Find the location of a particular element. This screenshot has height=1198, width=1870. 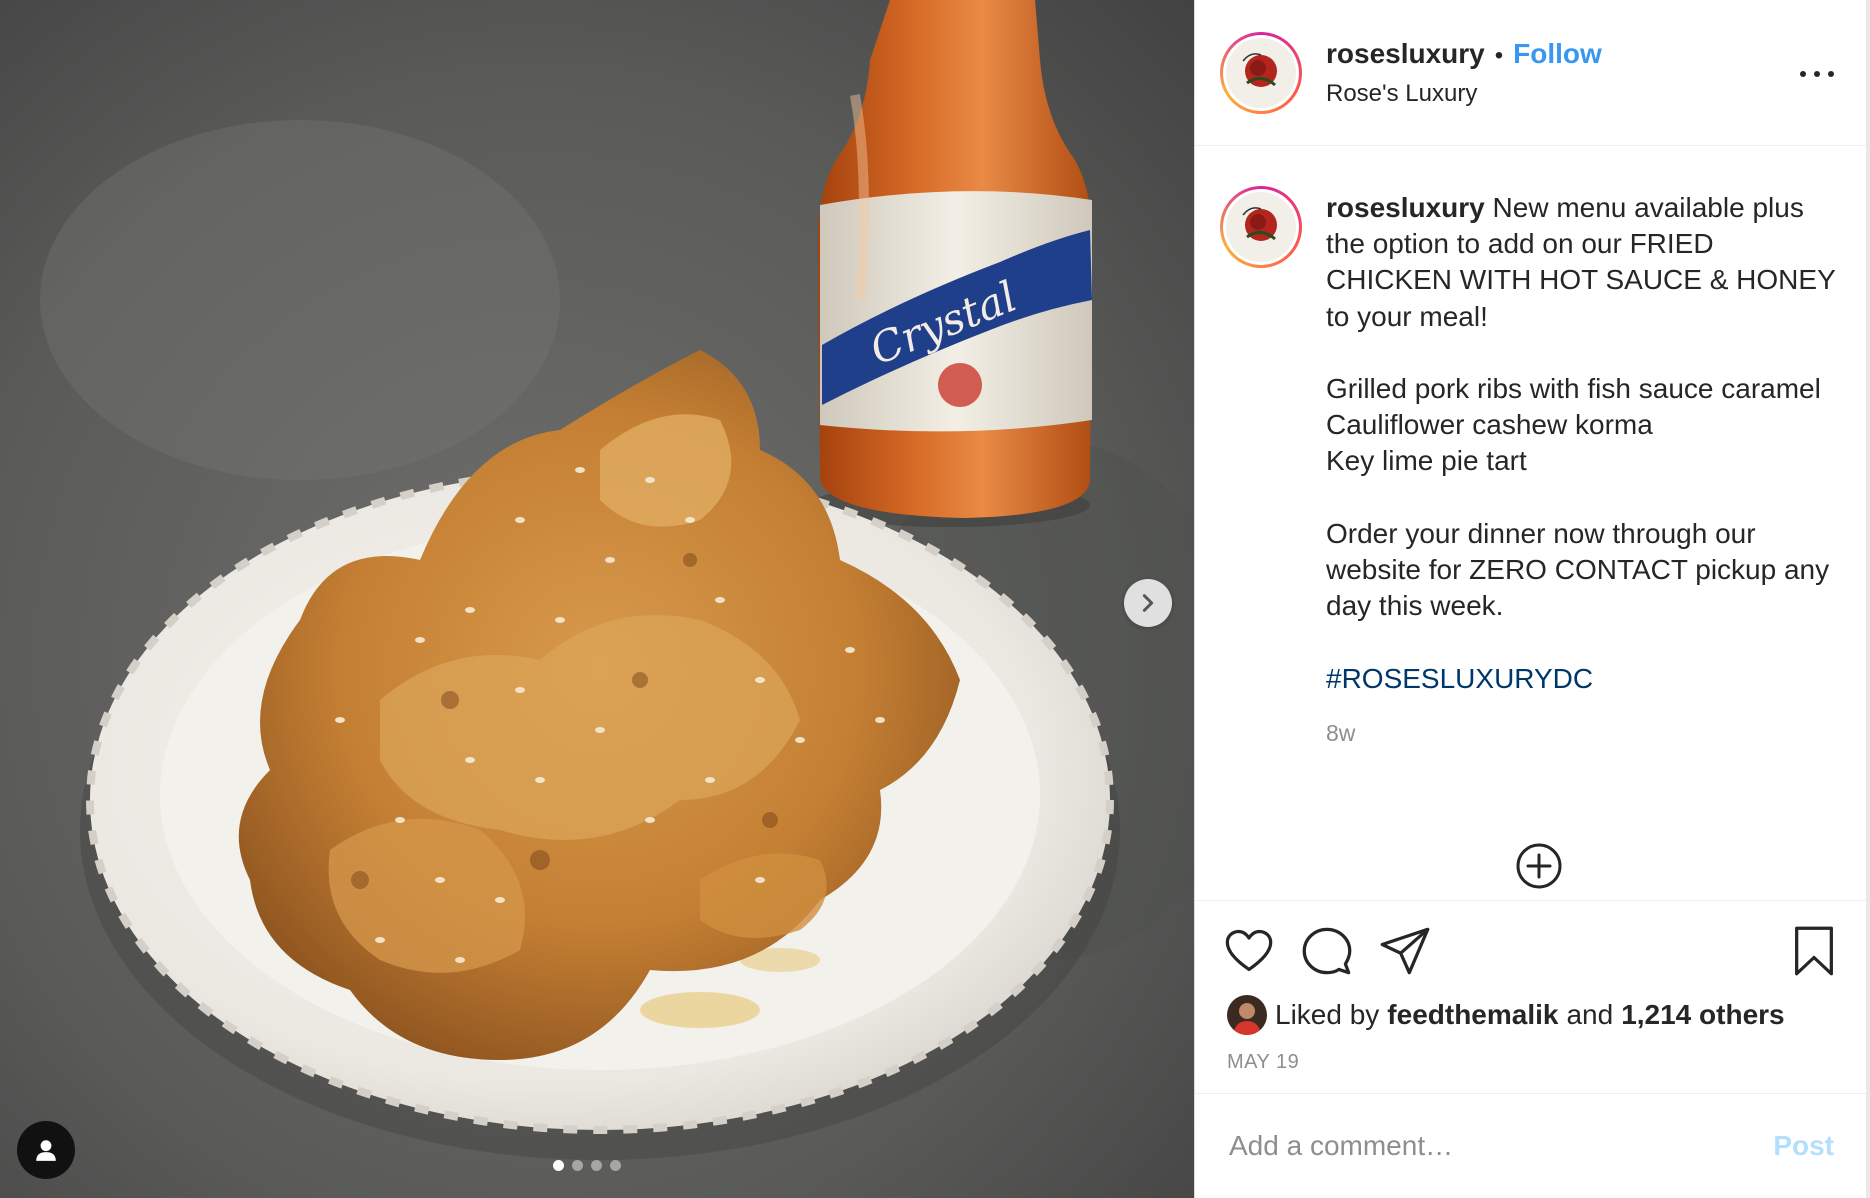

author-username: rosesluxury is located at coordinates (1405, 54).